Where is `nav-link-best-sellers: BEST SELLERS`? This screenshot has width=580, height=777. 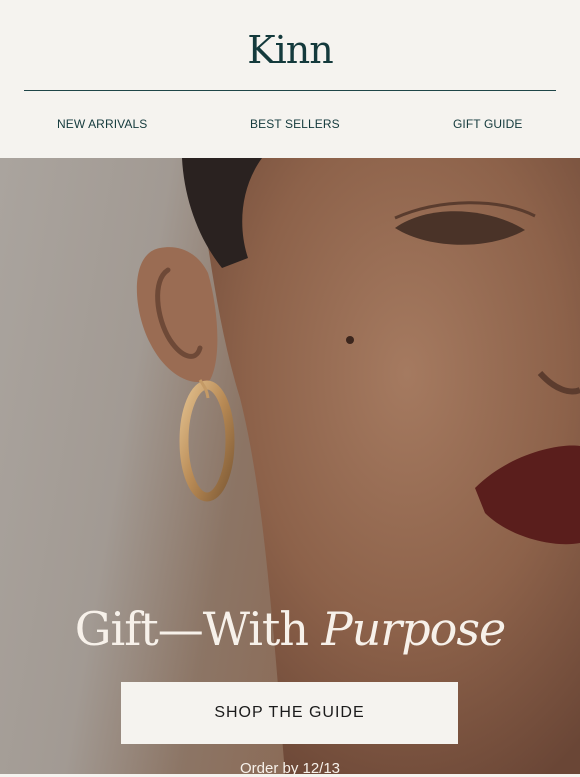
nav-link-best-sellers: BEST SELLERS is located at coordinates (295, 124).